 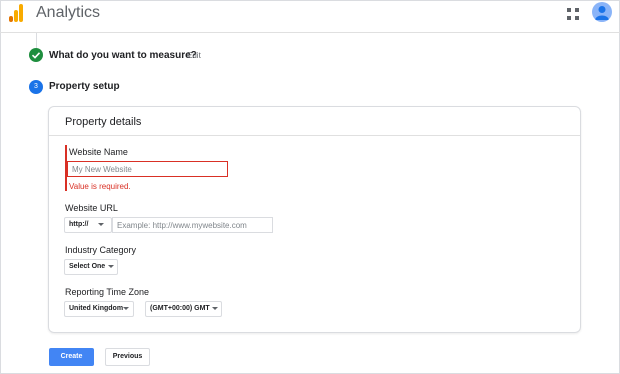 What do you see at coordinates (91, 208) in the screenshot?
I see `website-url-label: Website URL` at bounding box center [91, 208].